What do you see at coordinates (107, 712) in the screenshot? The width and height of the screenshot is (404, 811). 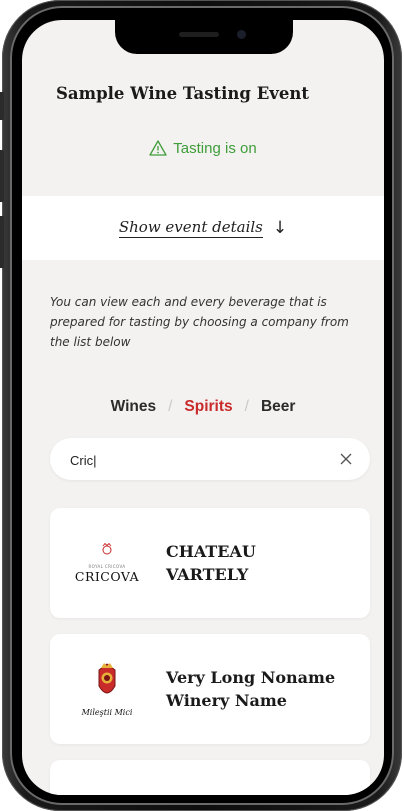 I see `logo-text: Mileştii Mici` at bounding box center [107, 712].